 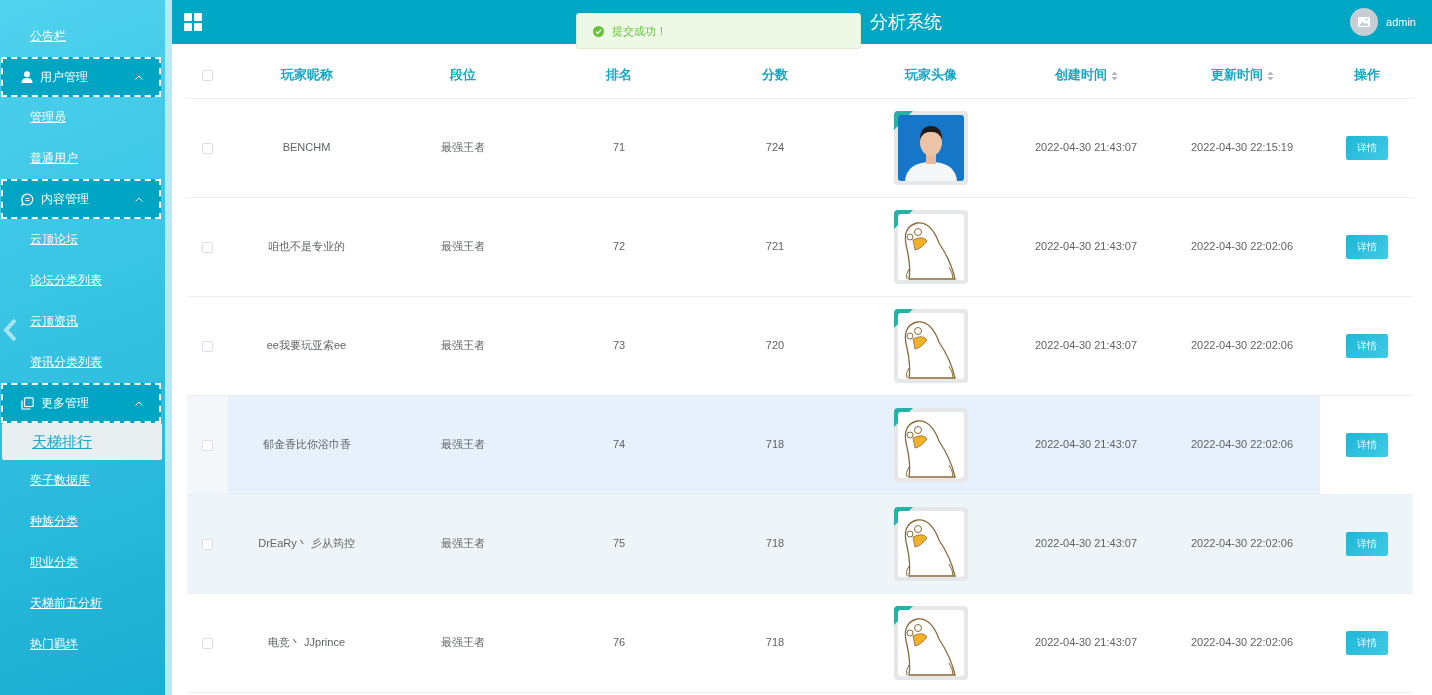 What do you see at coordinates (65, 403) in the screenshot?
I see `menu-group-label: 更多管理` at bounding box center [65, 403].